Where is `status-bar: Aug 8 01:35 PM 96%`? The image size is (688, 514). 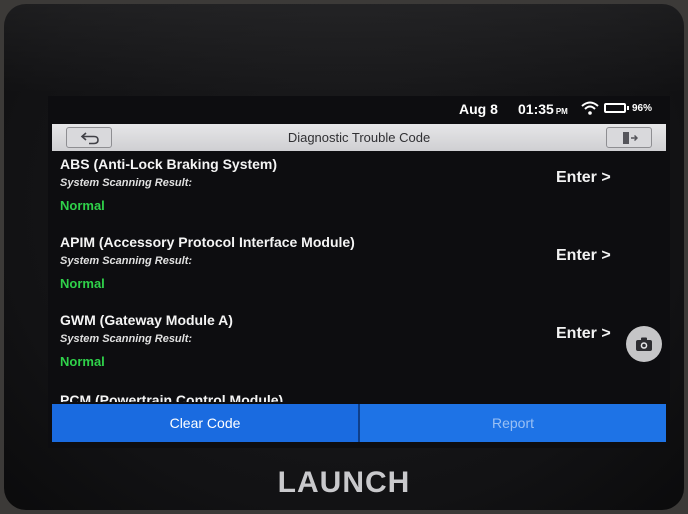 status-bar: Aug 8 01:35 PM 96% is located at coordinates (359, 108).